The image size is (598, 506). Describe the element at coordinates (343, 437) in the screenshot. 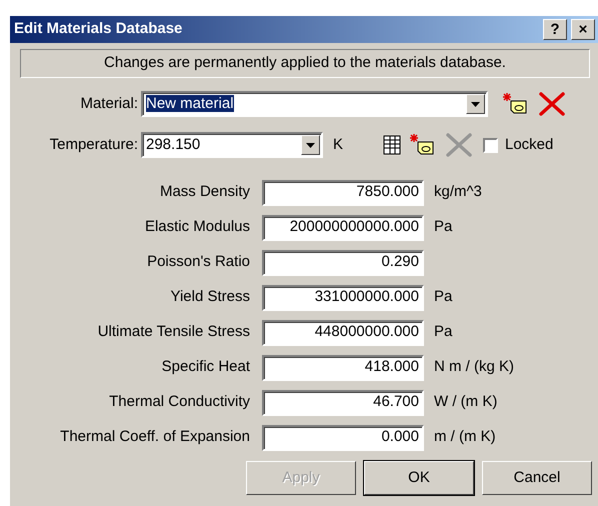

I see `number-field: 0.000` at that location.